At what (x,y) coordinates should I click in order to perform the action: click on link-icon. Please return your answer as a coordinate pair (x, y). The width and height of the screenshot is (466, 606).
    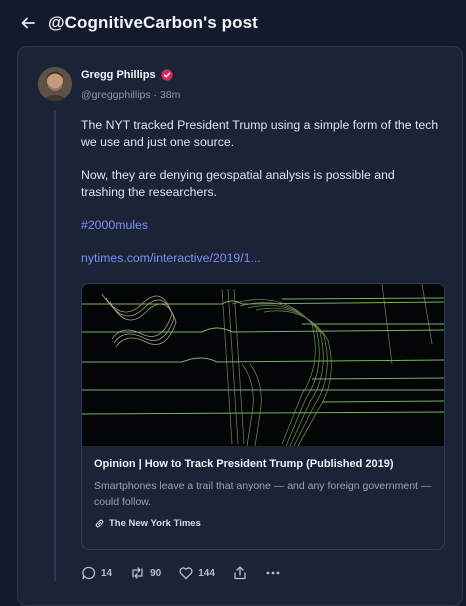
    Looking at the image, I should click on (99, 523).